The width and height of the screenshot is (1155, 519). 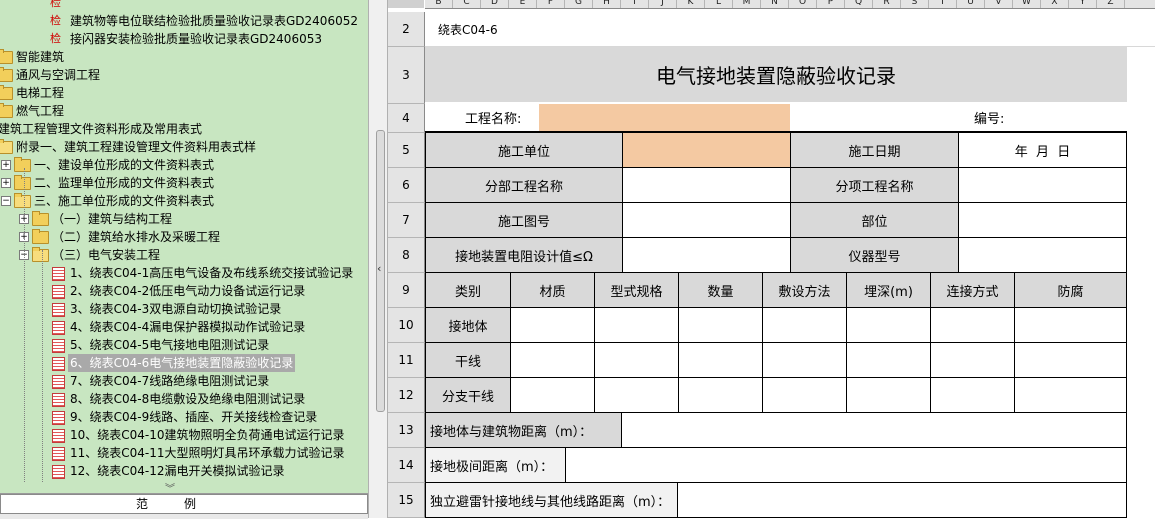 What do you see at coordinates (184, 309) in the screenshot?
I see `tree-item: 3、绕表C04-3双电源自动切换试验记录` at bounding box center [184, 309].